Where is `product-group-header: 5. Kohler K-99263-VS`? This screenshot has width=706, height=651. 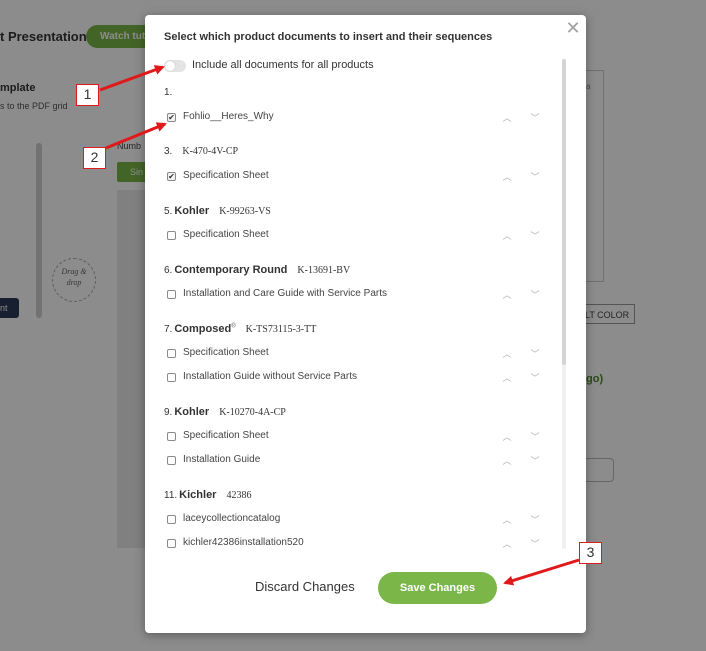
product-group-header: 5. Kohler K-99263-VS is located at coordinates (217, 212).